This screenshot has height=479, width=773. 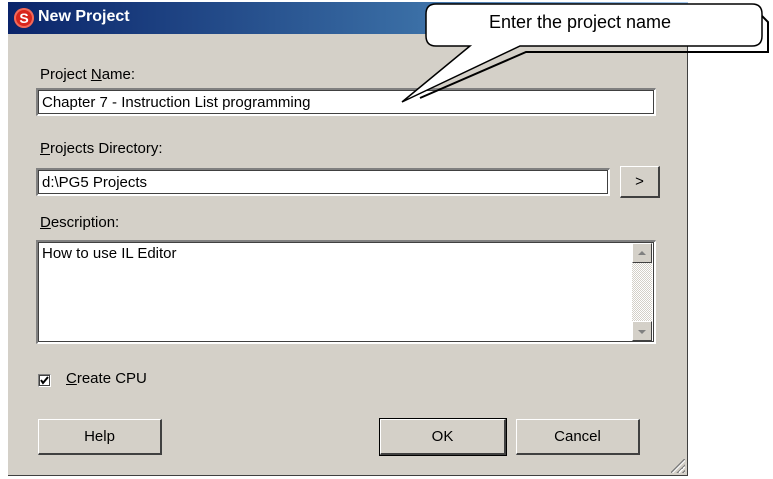 I want to click on projects-directory-input, so click(x=323, y=182).